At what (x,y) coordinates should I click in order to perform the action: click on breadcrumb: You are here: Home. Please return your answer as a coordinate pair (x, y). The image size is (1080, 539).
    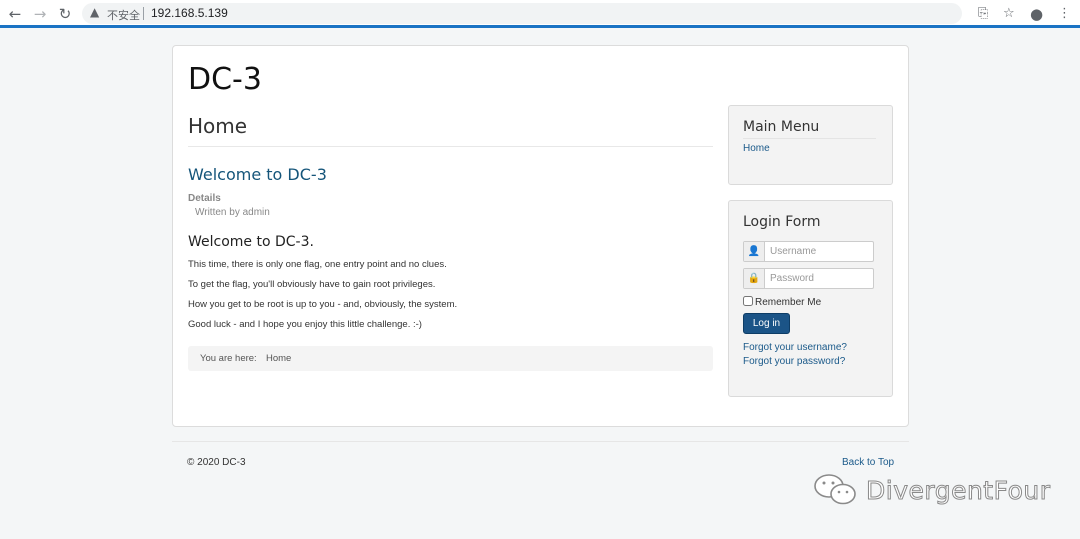
    Looking at the image, I should click on (450, 358).